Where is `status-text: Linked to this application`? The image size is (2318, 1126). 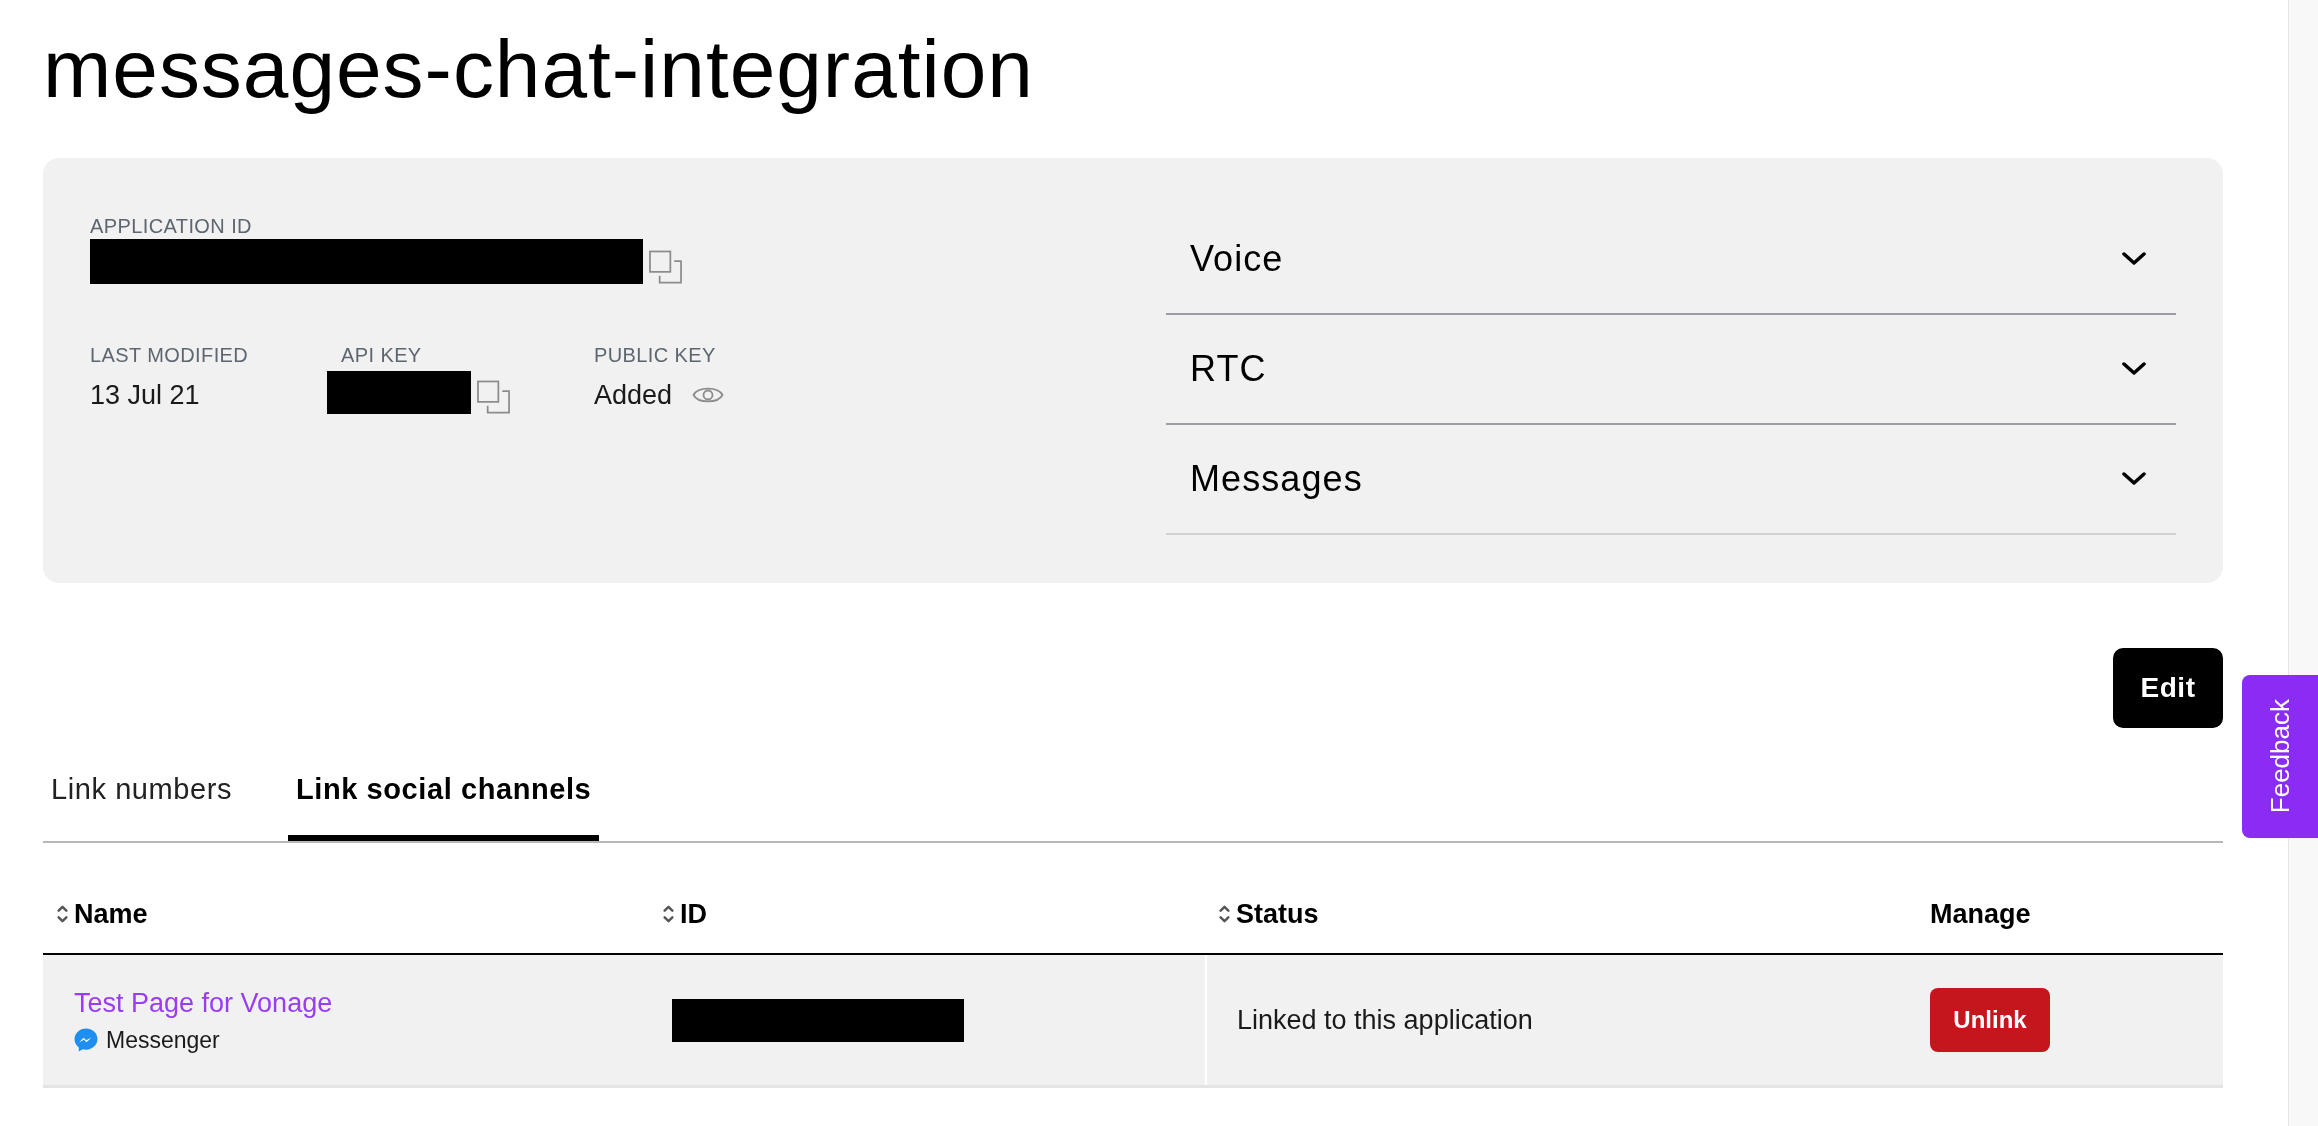
status-text: Linked to this application is located at coordinates (1385, 1020).